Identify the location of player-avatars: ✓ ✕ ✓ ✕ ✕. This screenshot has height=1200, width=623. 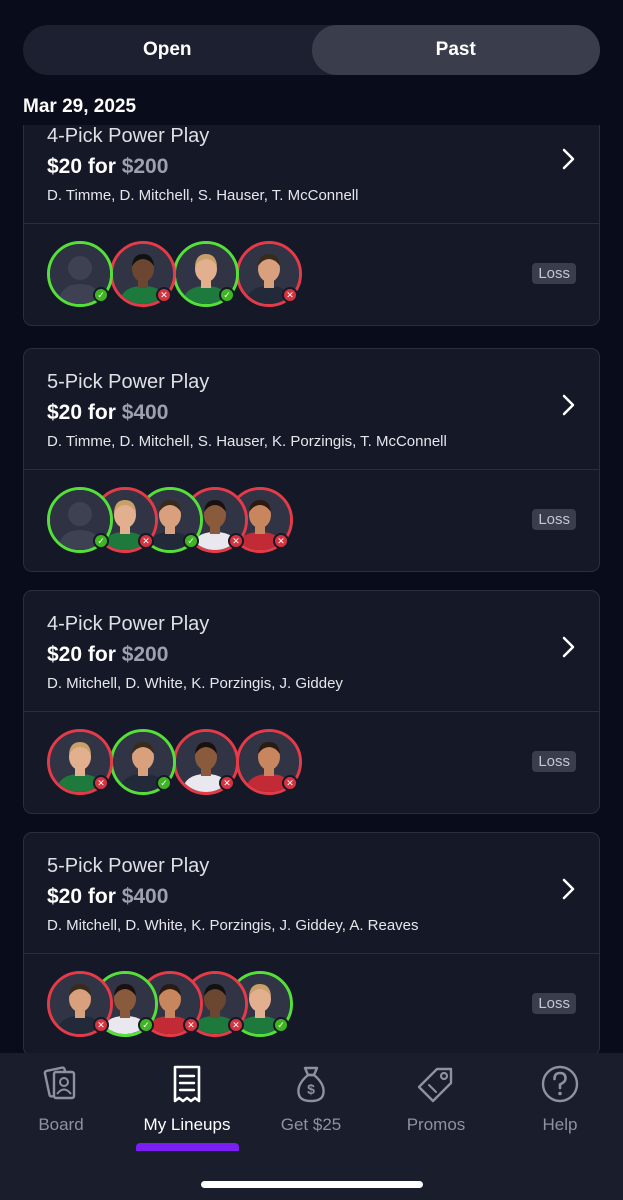
(197, 521).